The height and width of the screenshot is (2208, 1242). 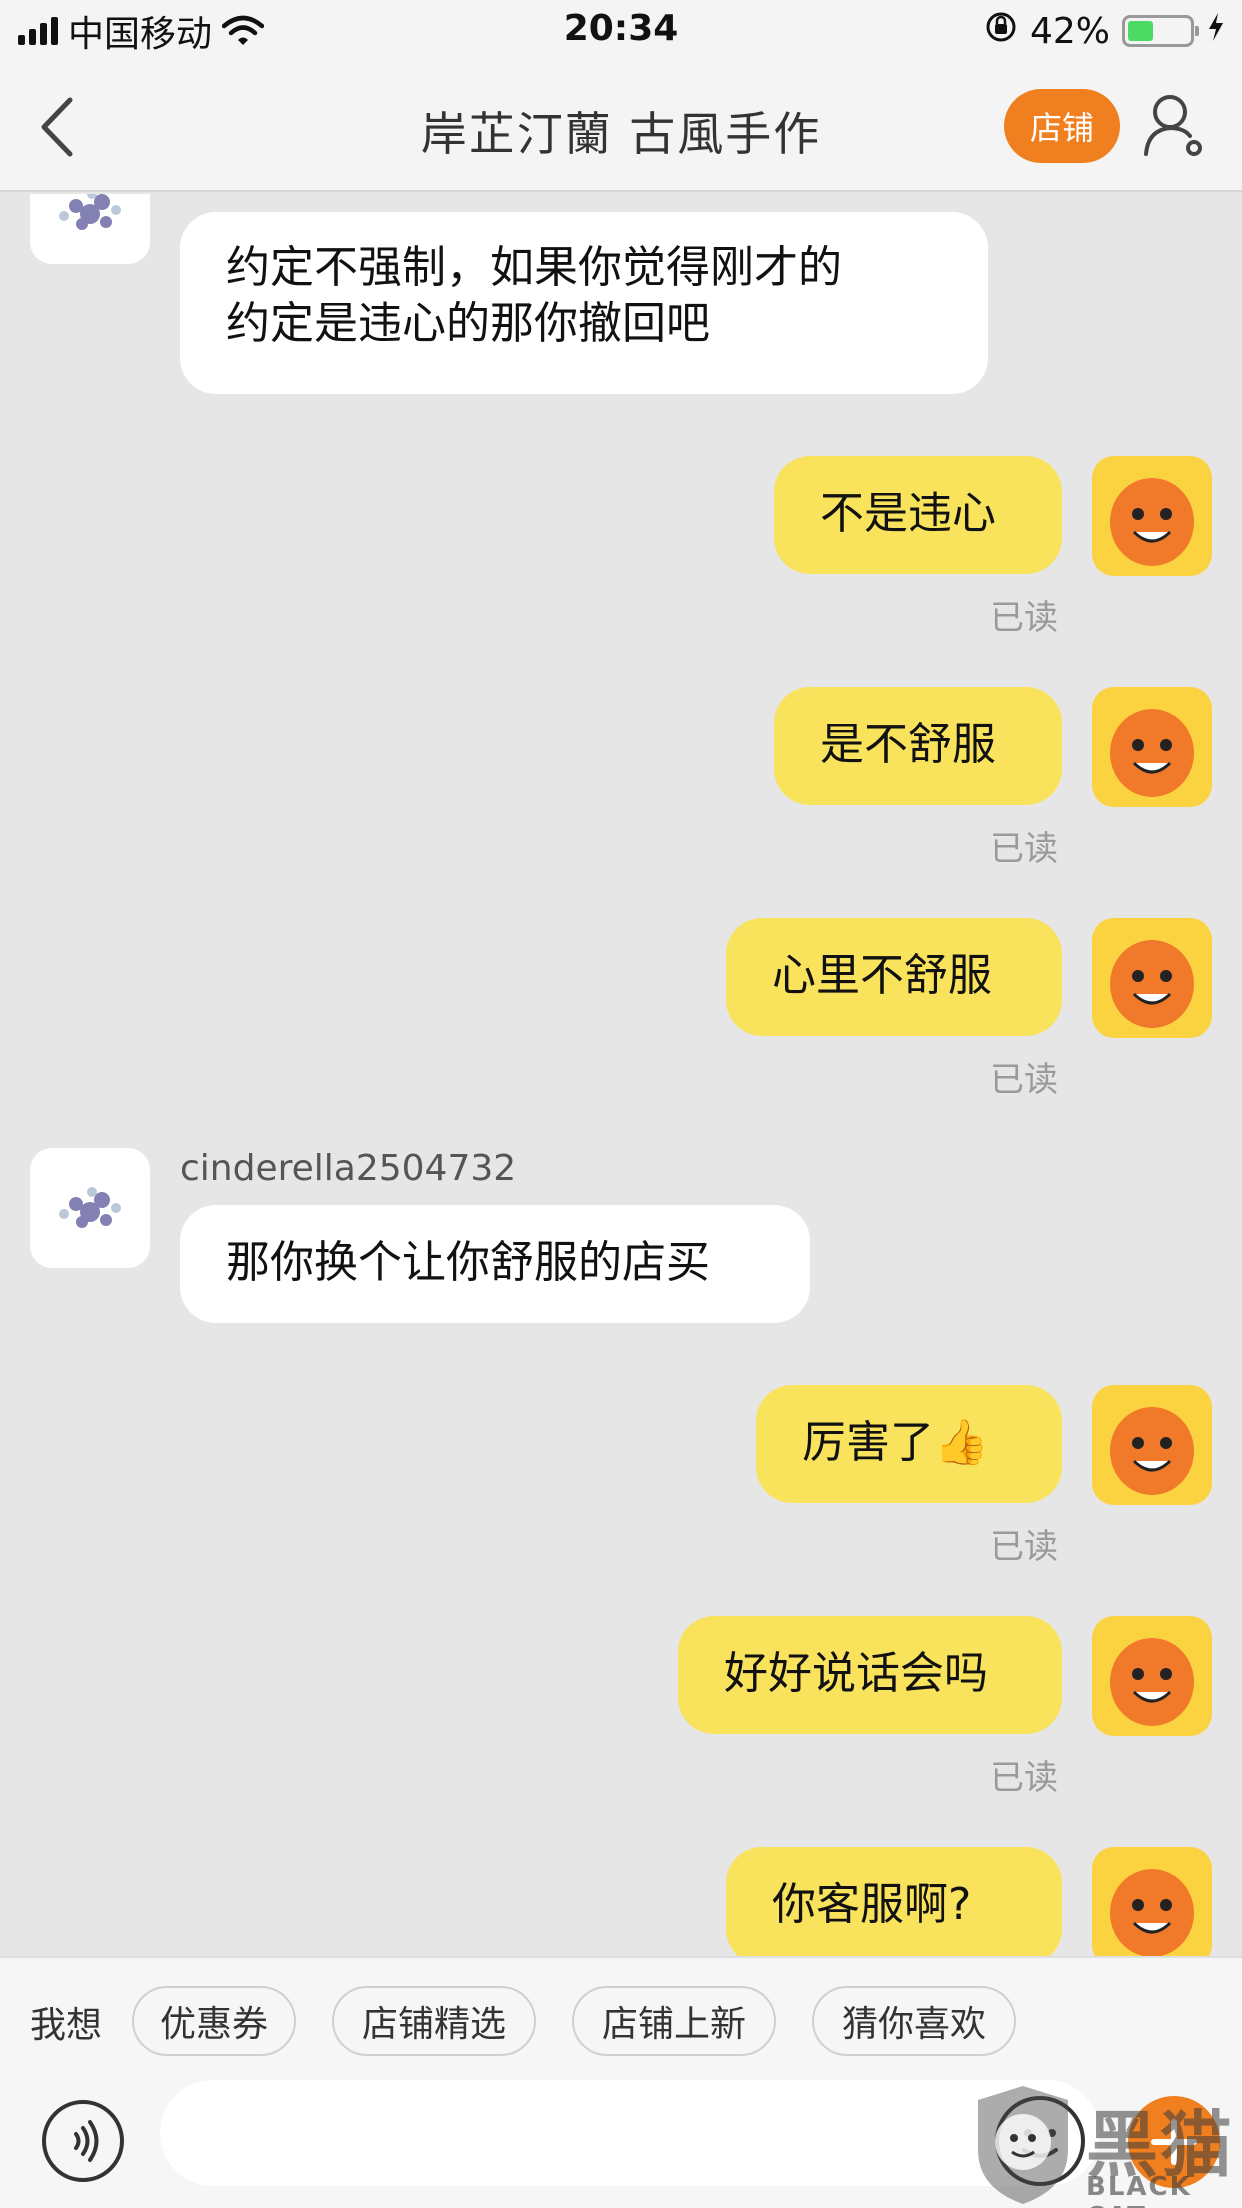 I want to click on message-text: 心里不舒服, so click(x=882, y=975).